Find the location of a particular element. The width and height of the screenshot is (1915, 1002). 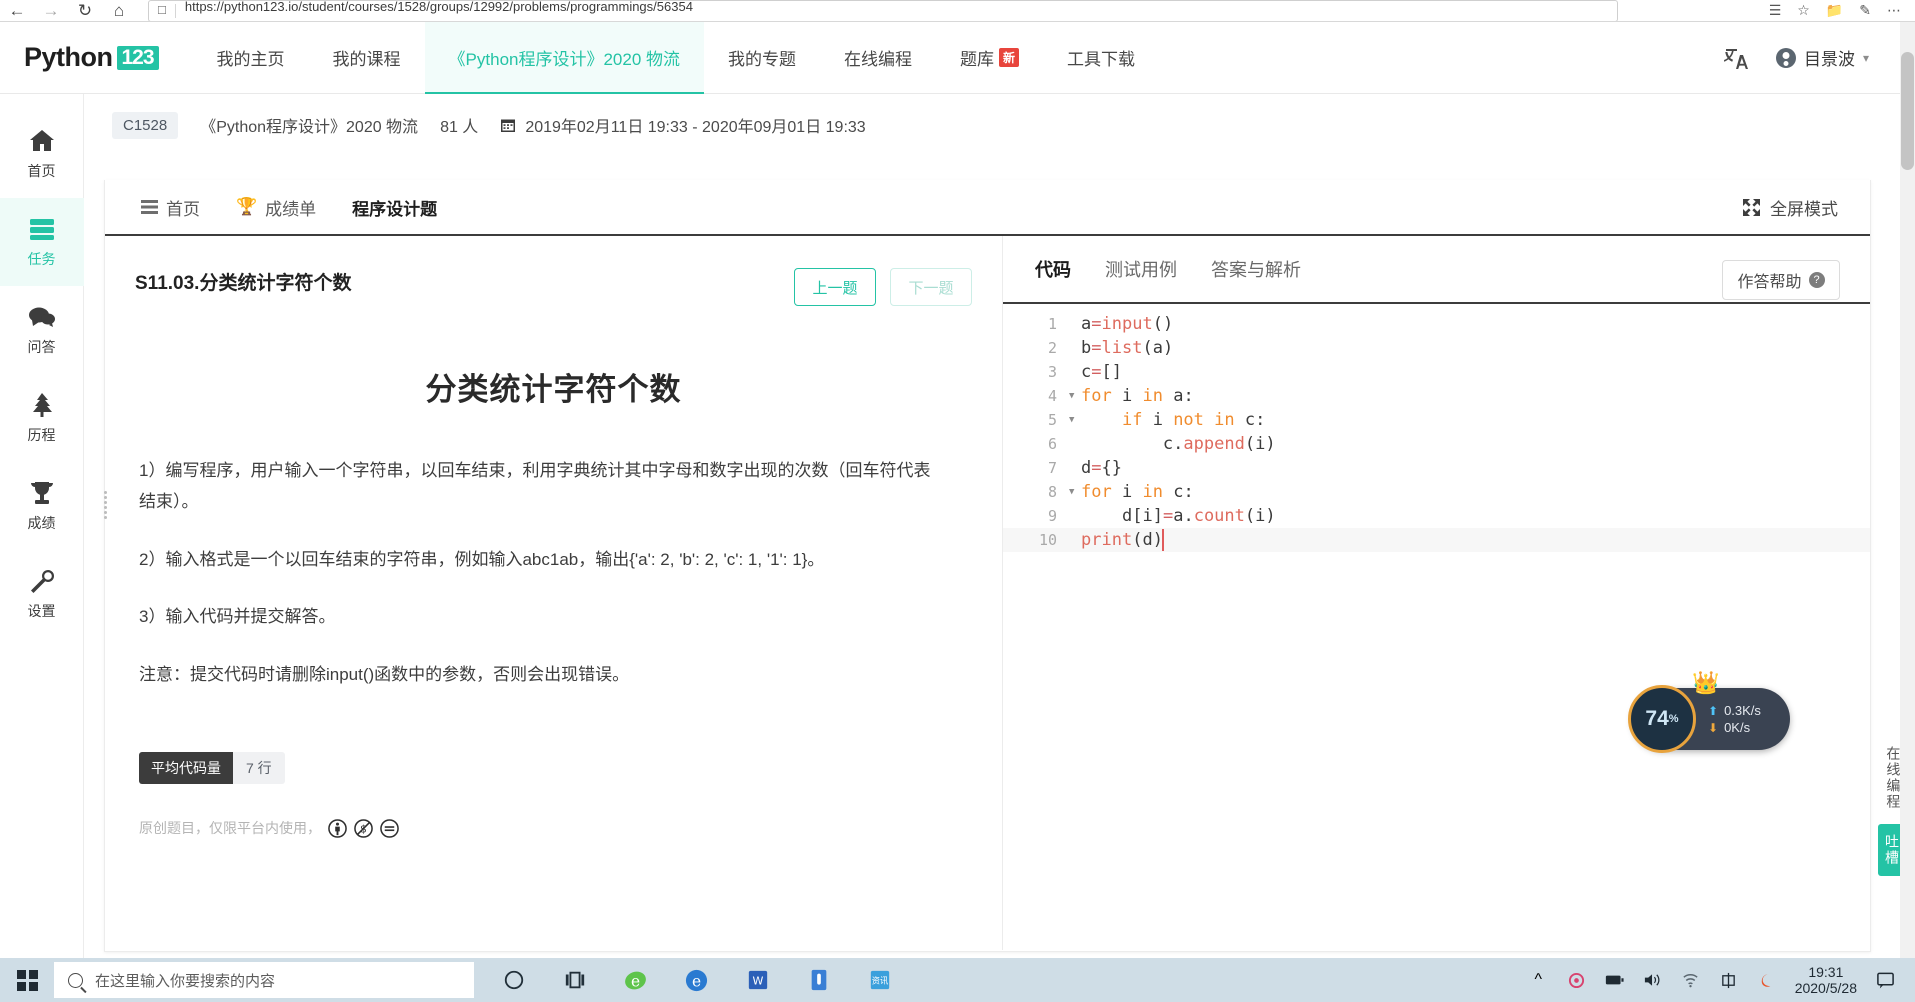

user-menu: 目景波 ▾ is located at coordinates (1822, 57).